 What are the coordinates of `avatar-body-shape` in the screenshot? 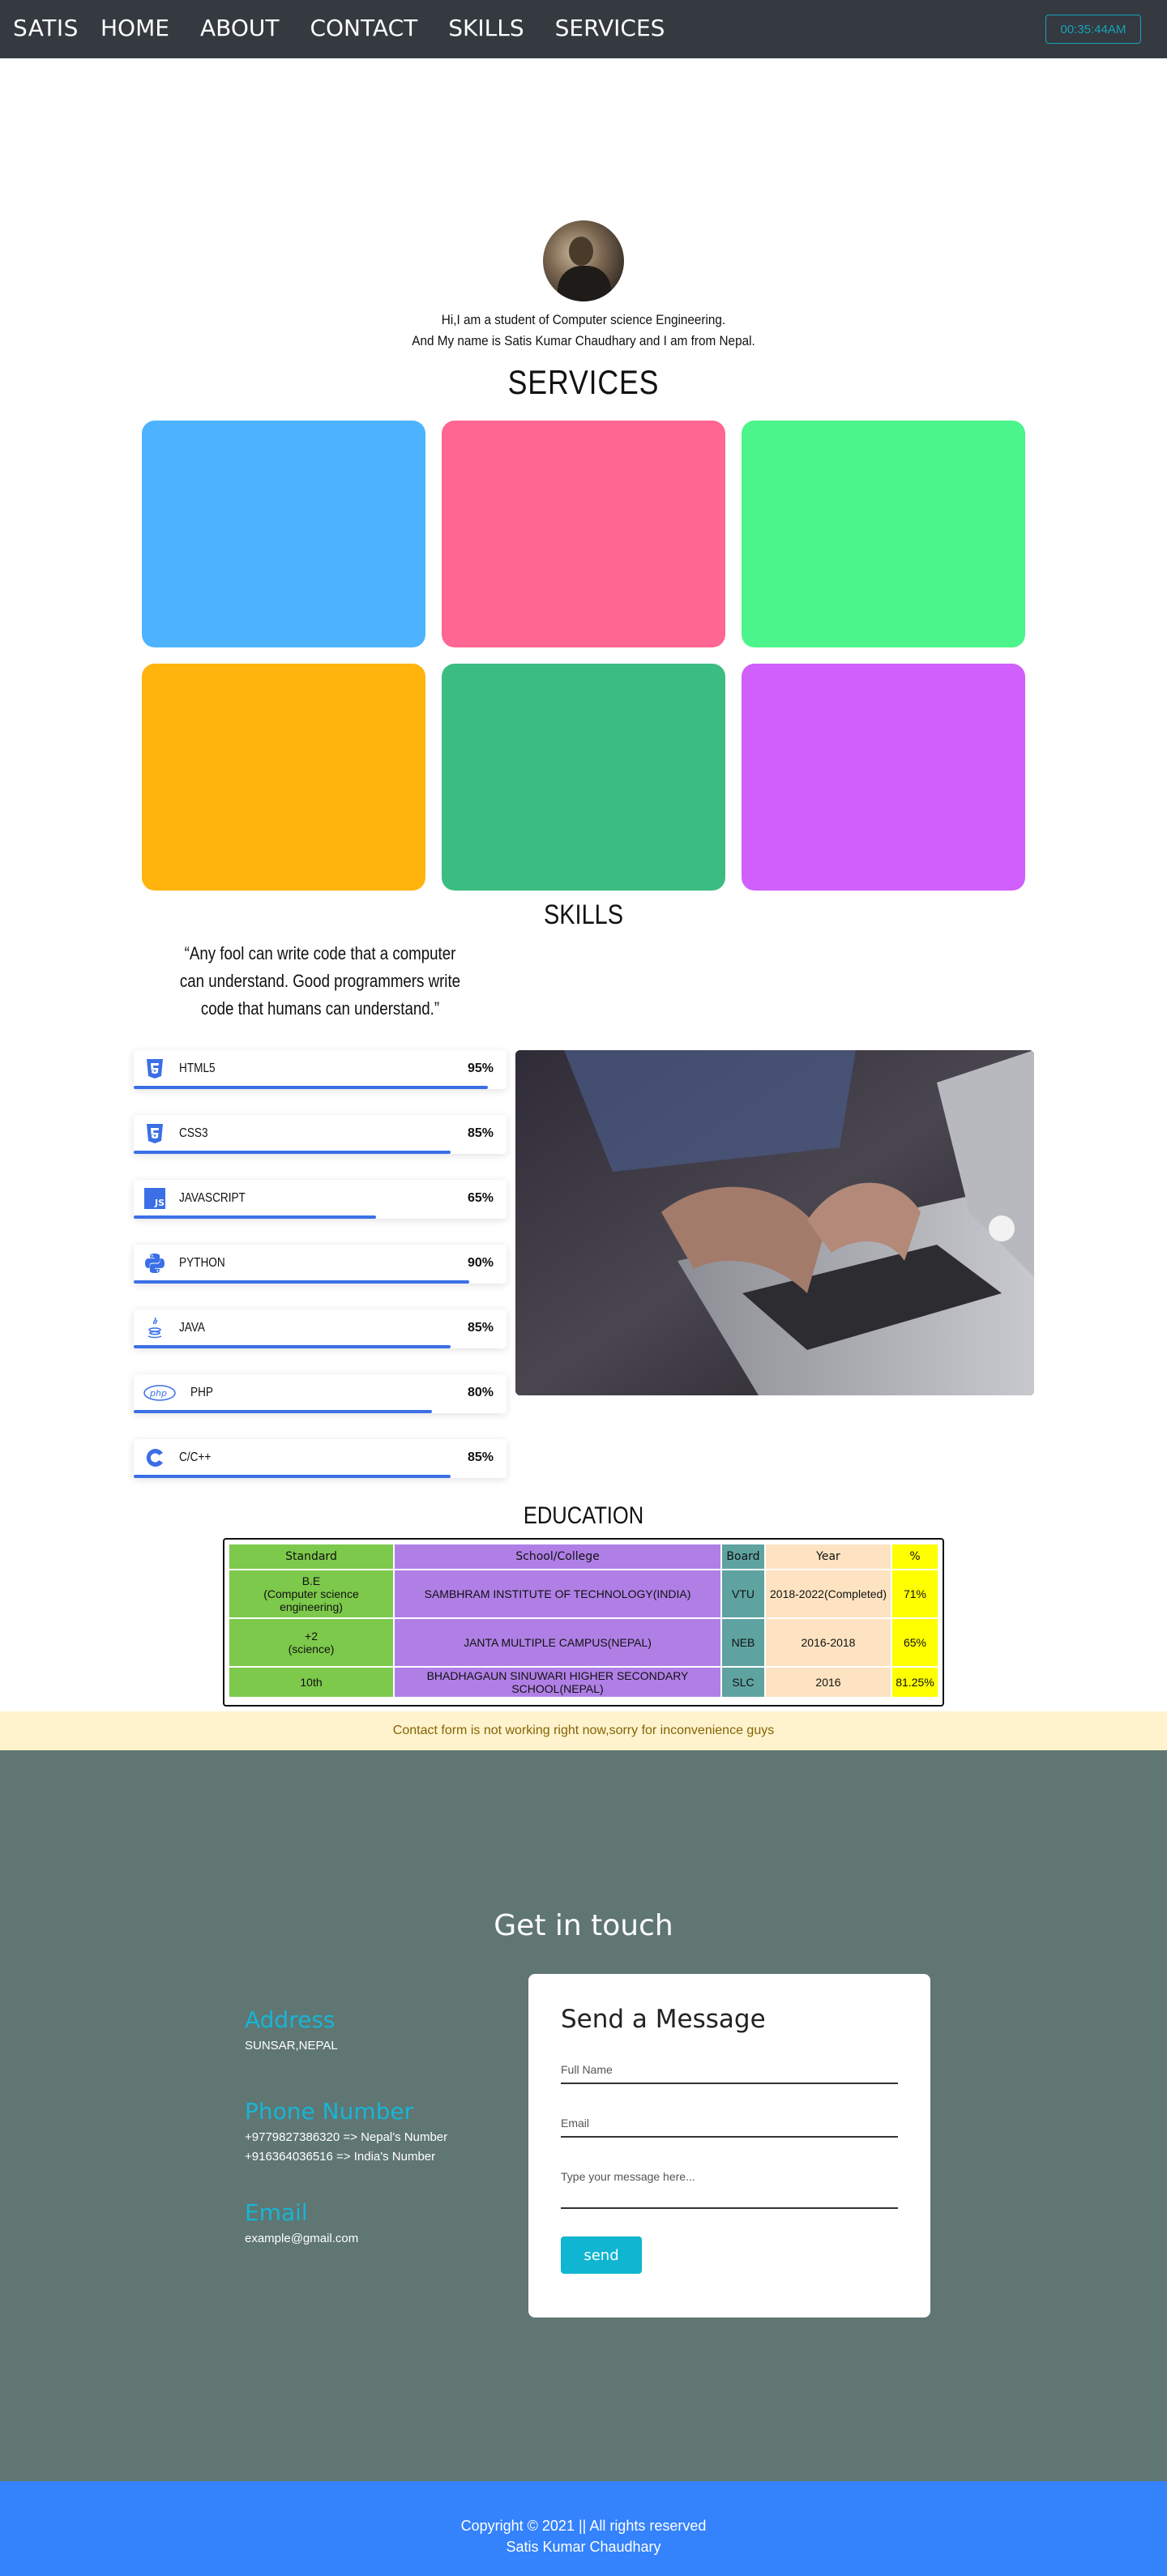 It's located at (584, 283).